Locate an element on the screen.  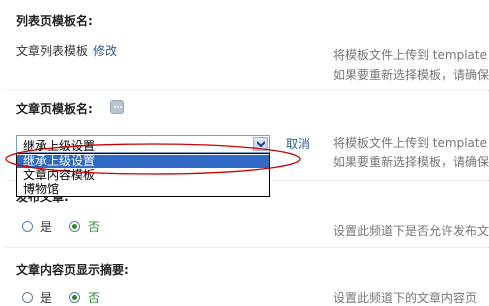
summary-yes-label: 是 is located at coordinates (46, 298).